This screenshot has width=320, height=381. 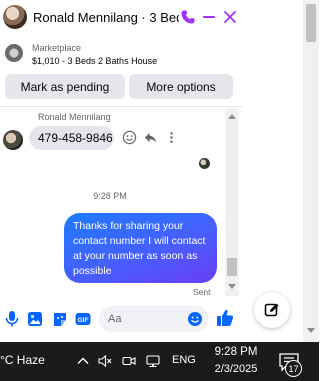 I want to click on reply-icon, so click(x=150, y=137).